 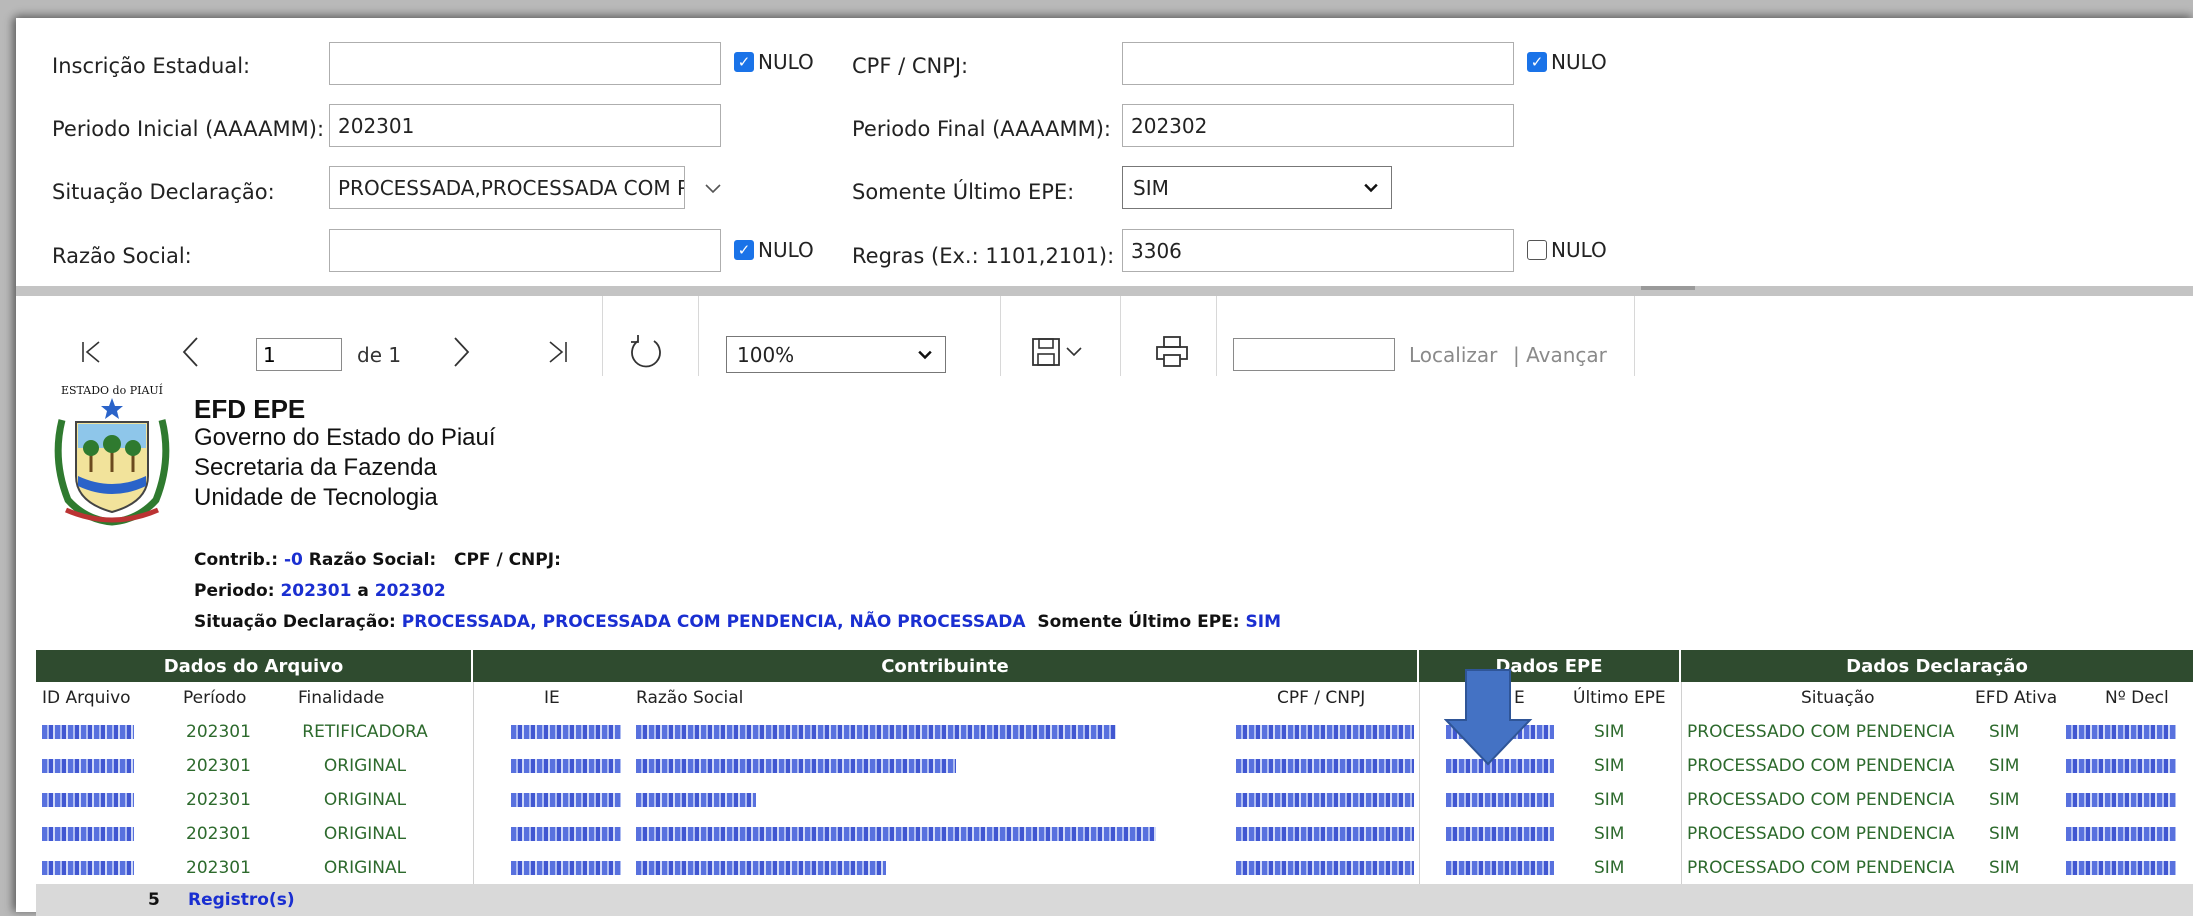 What do you see at coordinates (1668, 288) in the screenshot?
I see `splitter-grip` at bounding box center [1668, 288].